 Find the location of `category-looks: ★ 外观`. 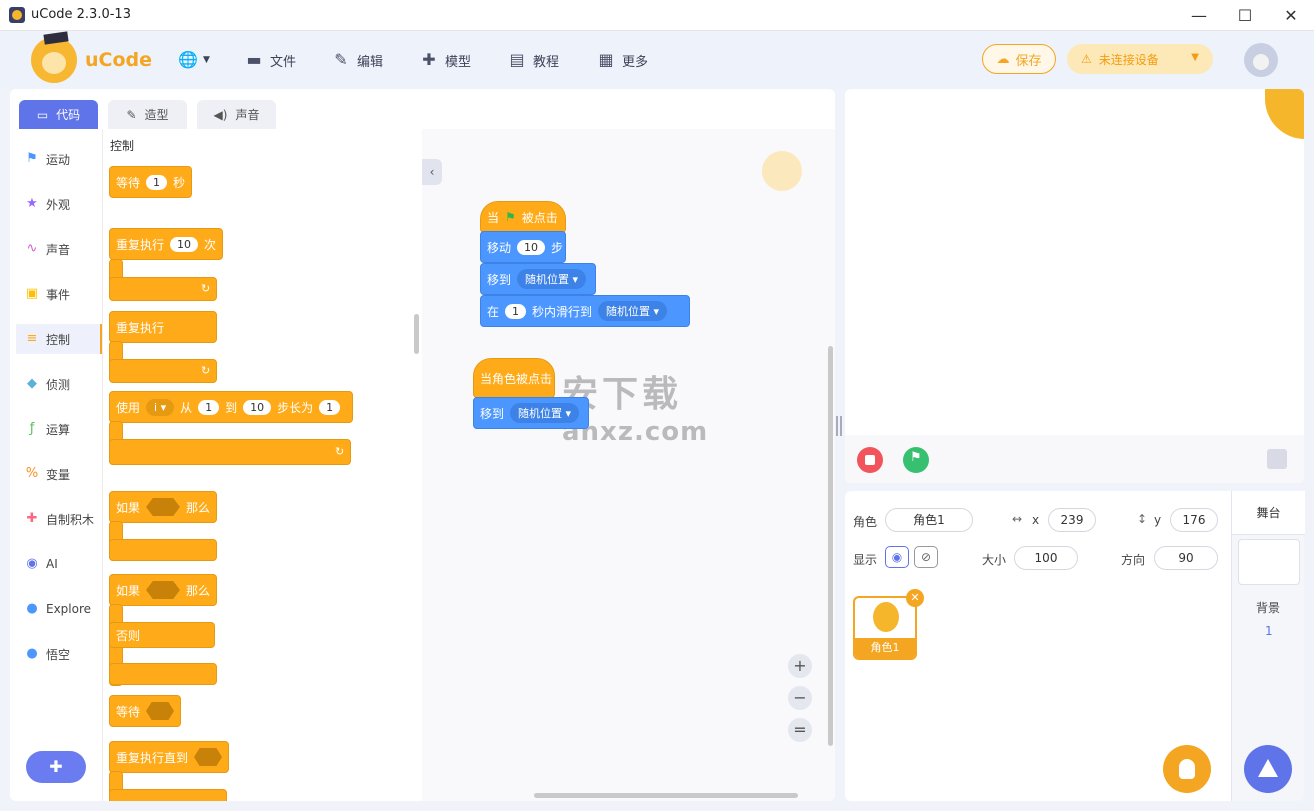

category-looks: ★ 外观 is located at coordinates (59, 204).